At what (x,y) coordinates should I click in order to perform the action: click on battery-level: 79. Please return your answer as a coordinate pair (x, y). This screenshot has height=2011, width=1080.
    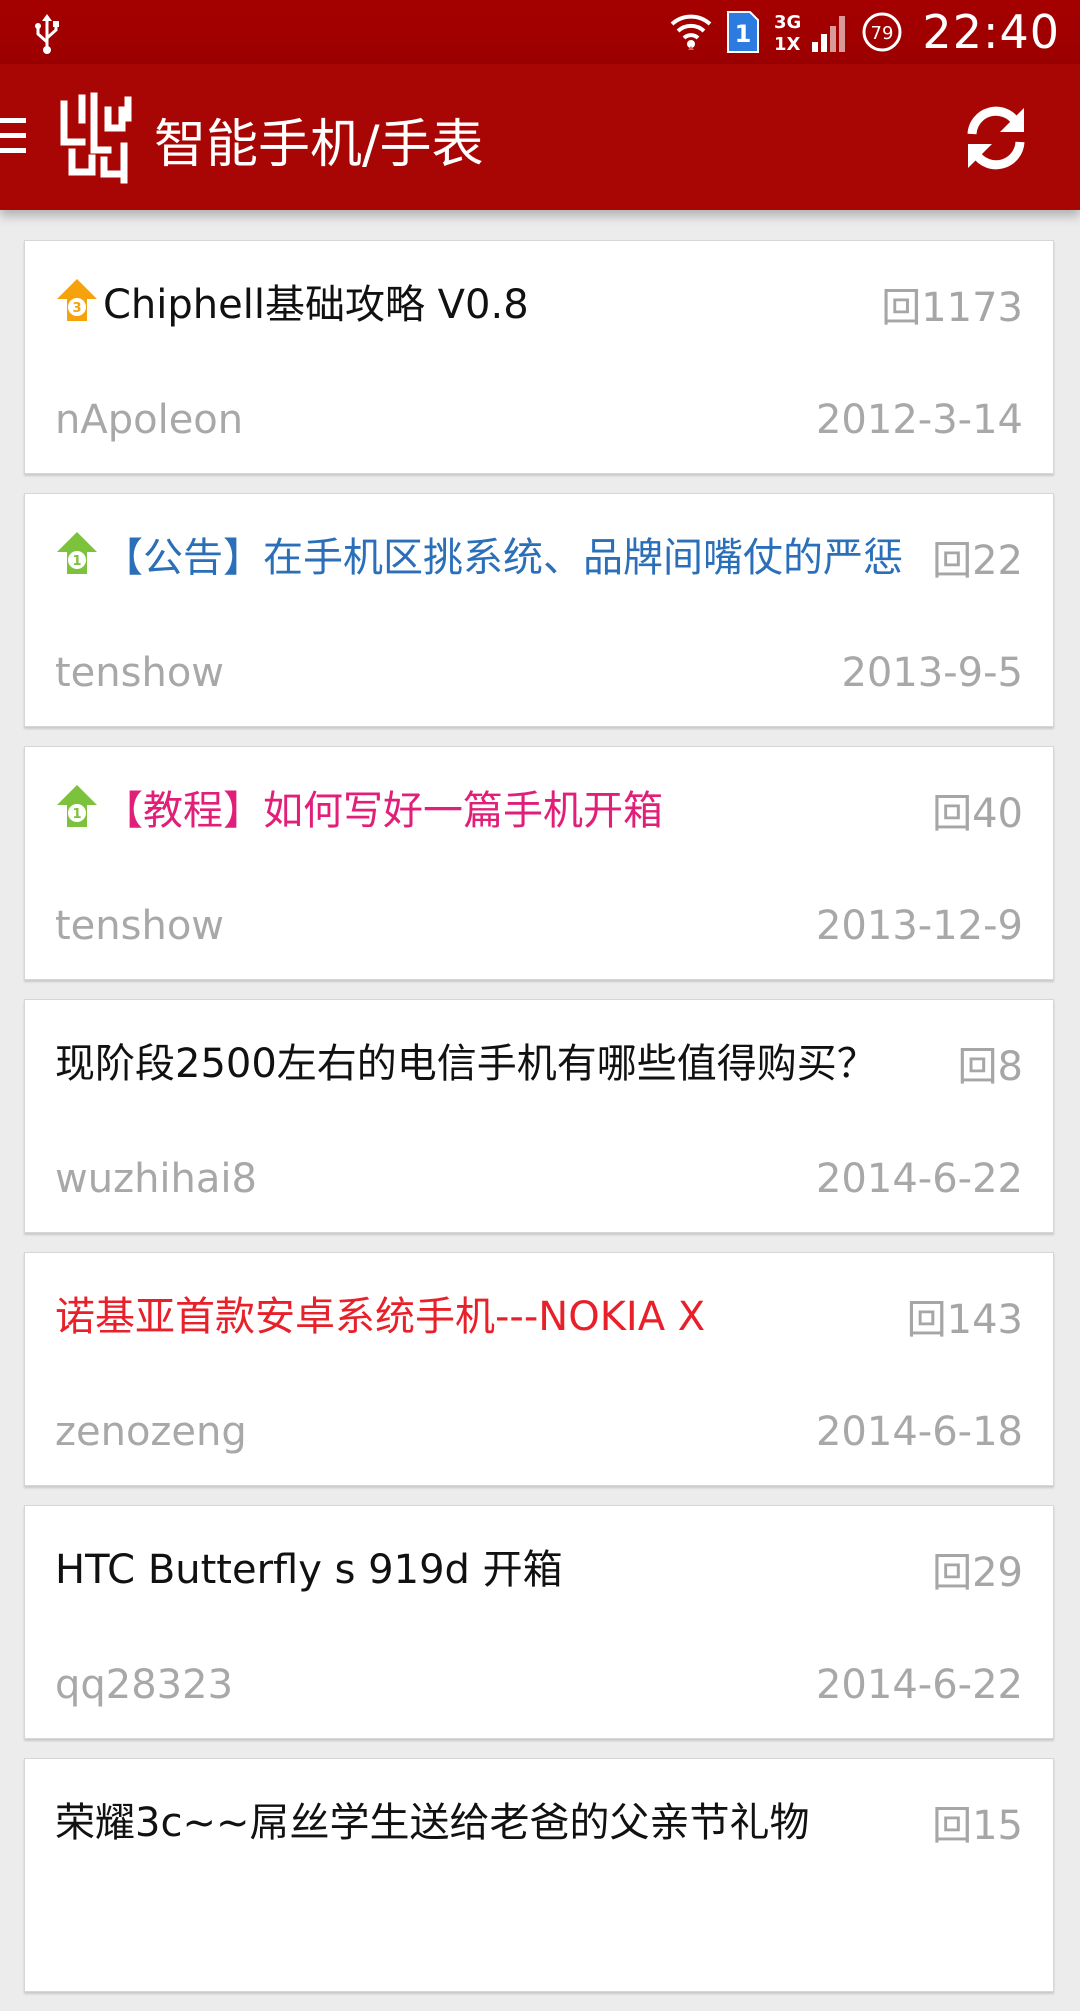
    Looking at the image, I should click on (882, 33).